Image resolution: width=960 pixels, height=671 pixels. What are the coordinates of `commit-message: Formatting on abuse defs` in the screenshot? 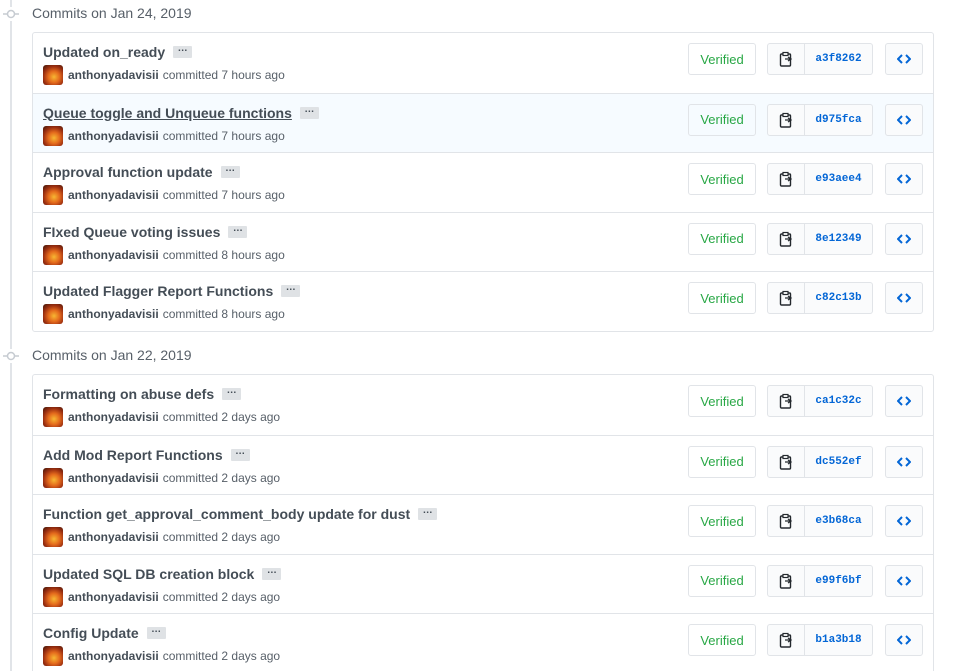 It's located at (128, 394).